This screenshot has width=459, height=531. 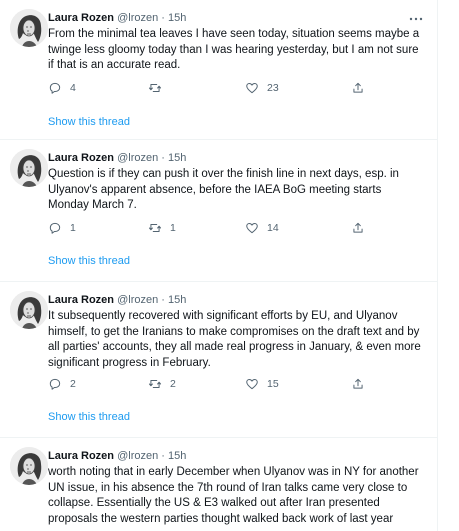 I want to click on tweet-actions: 1 1 14, so click(x=233, y=228).